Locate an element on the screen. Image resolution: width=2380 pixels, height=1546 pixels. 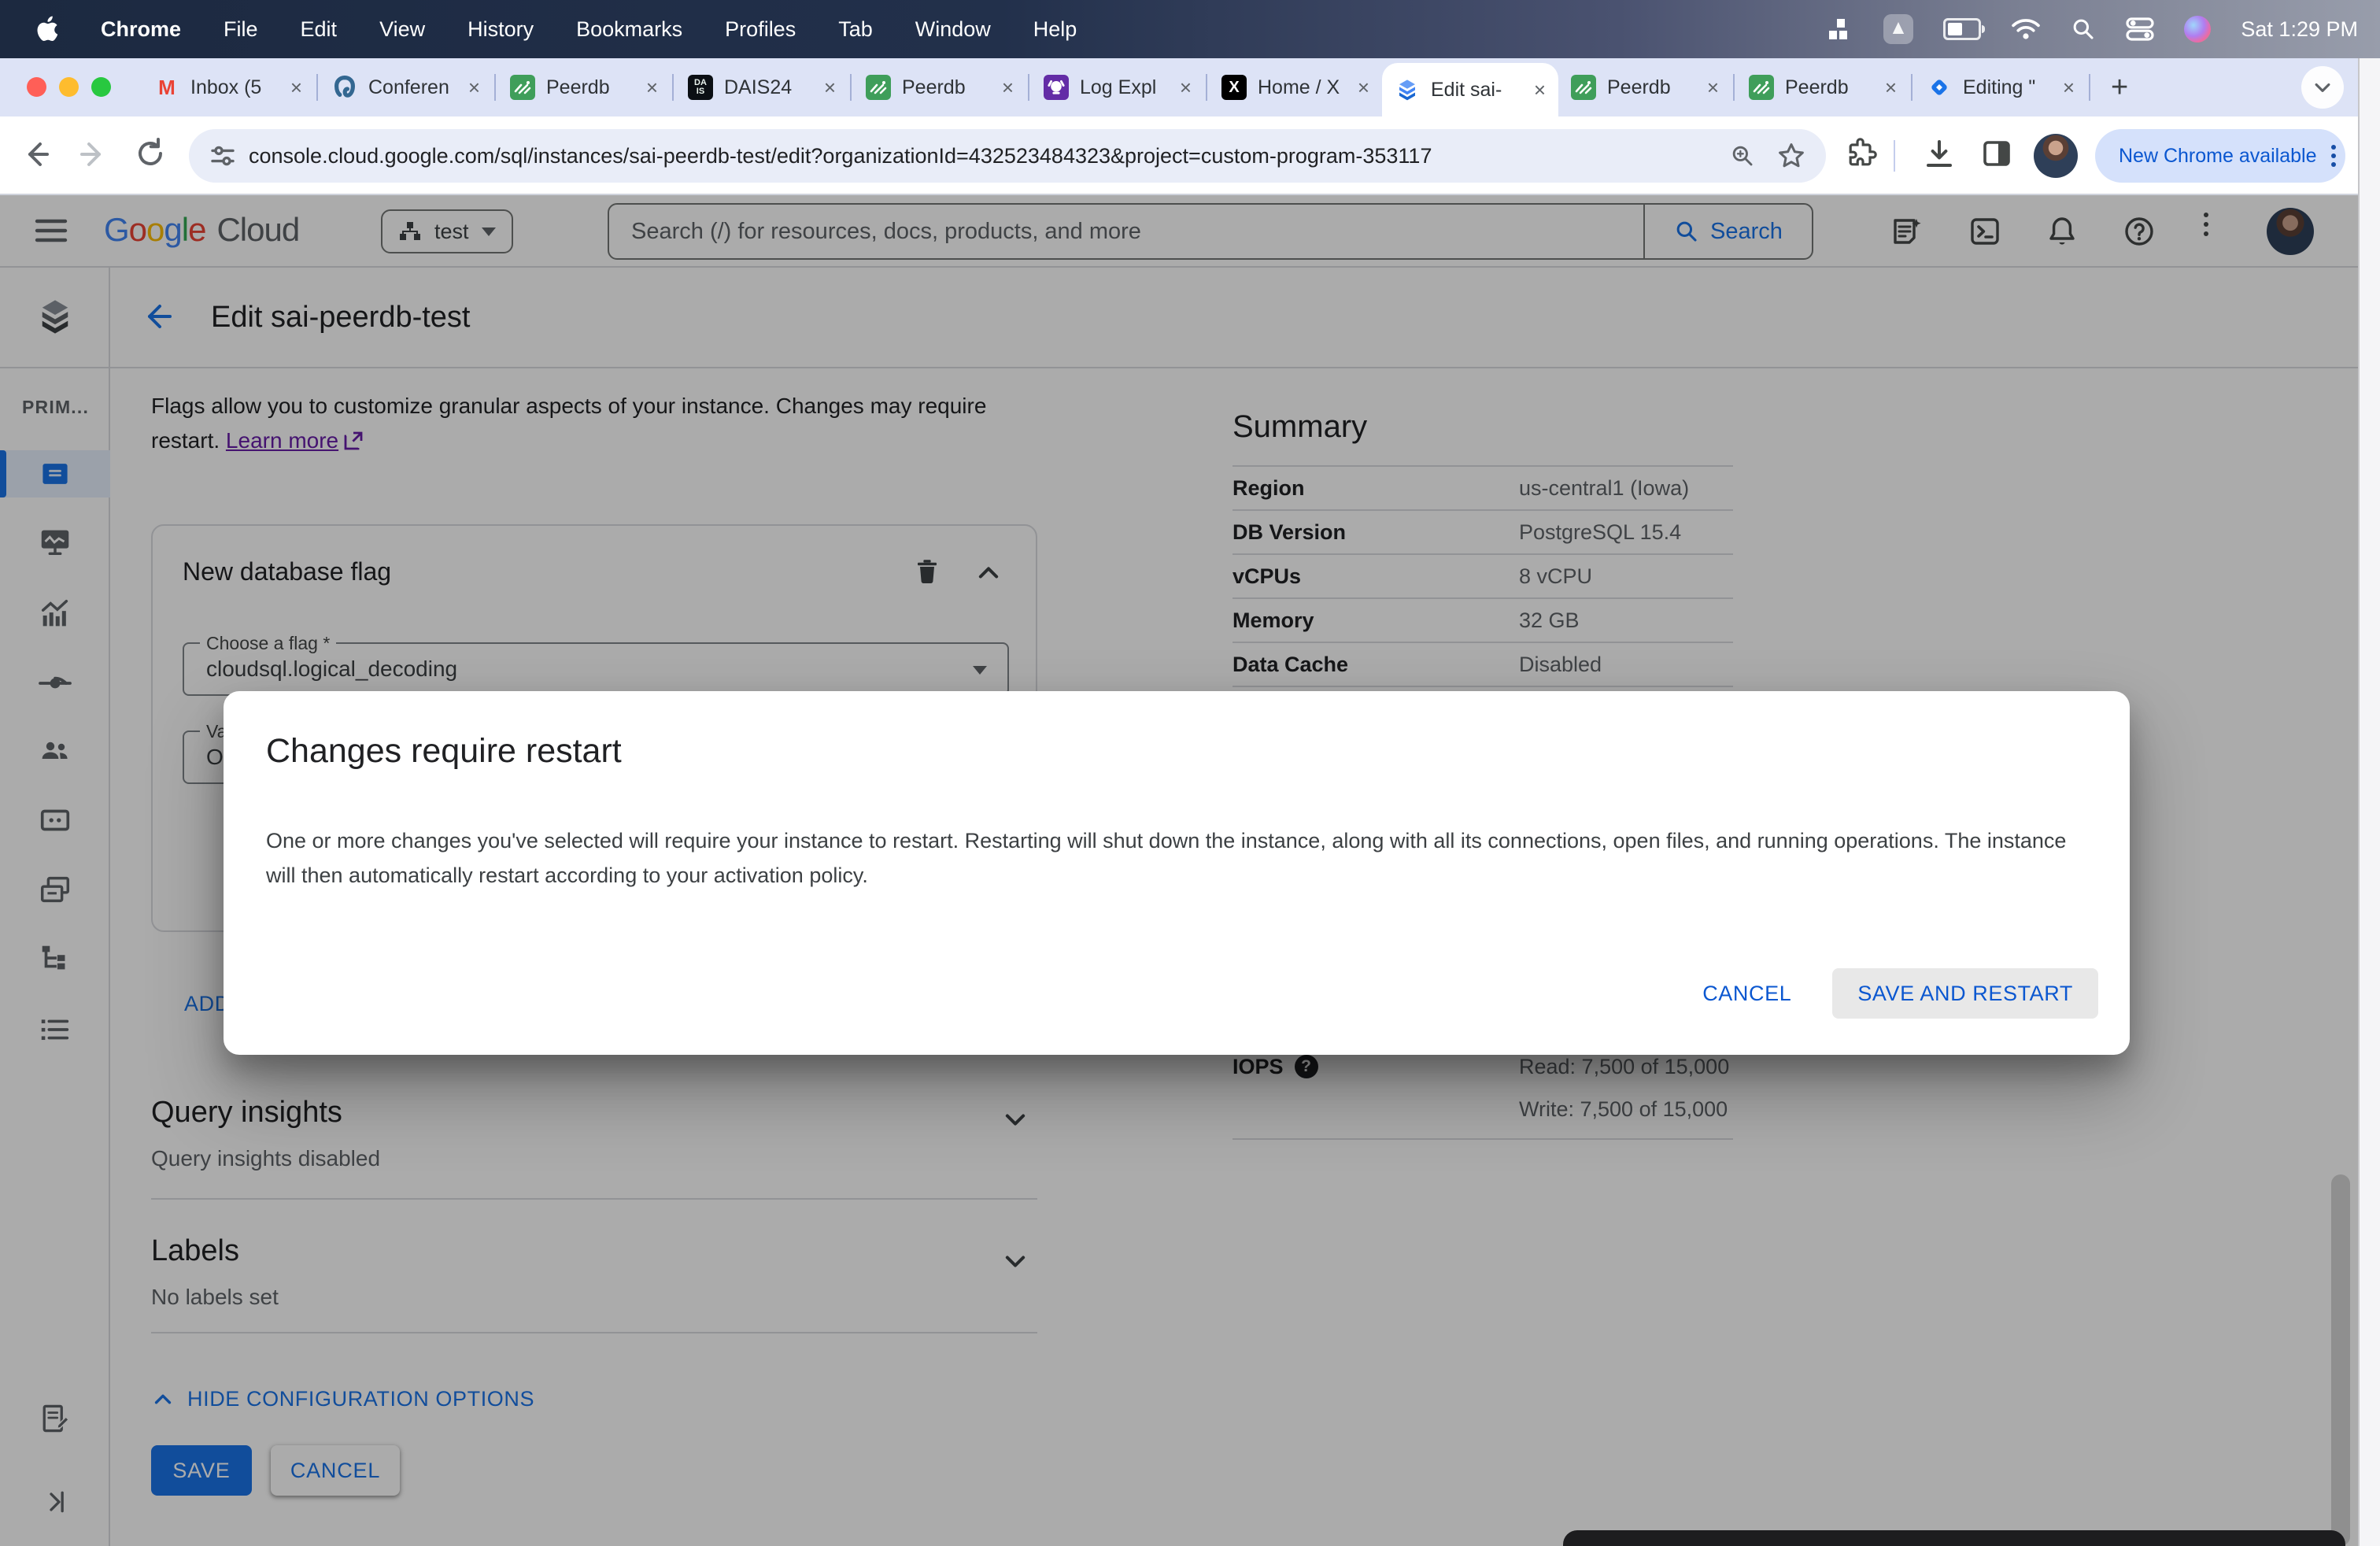
menu-edit: Edit is located at coordinates (319, 29).